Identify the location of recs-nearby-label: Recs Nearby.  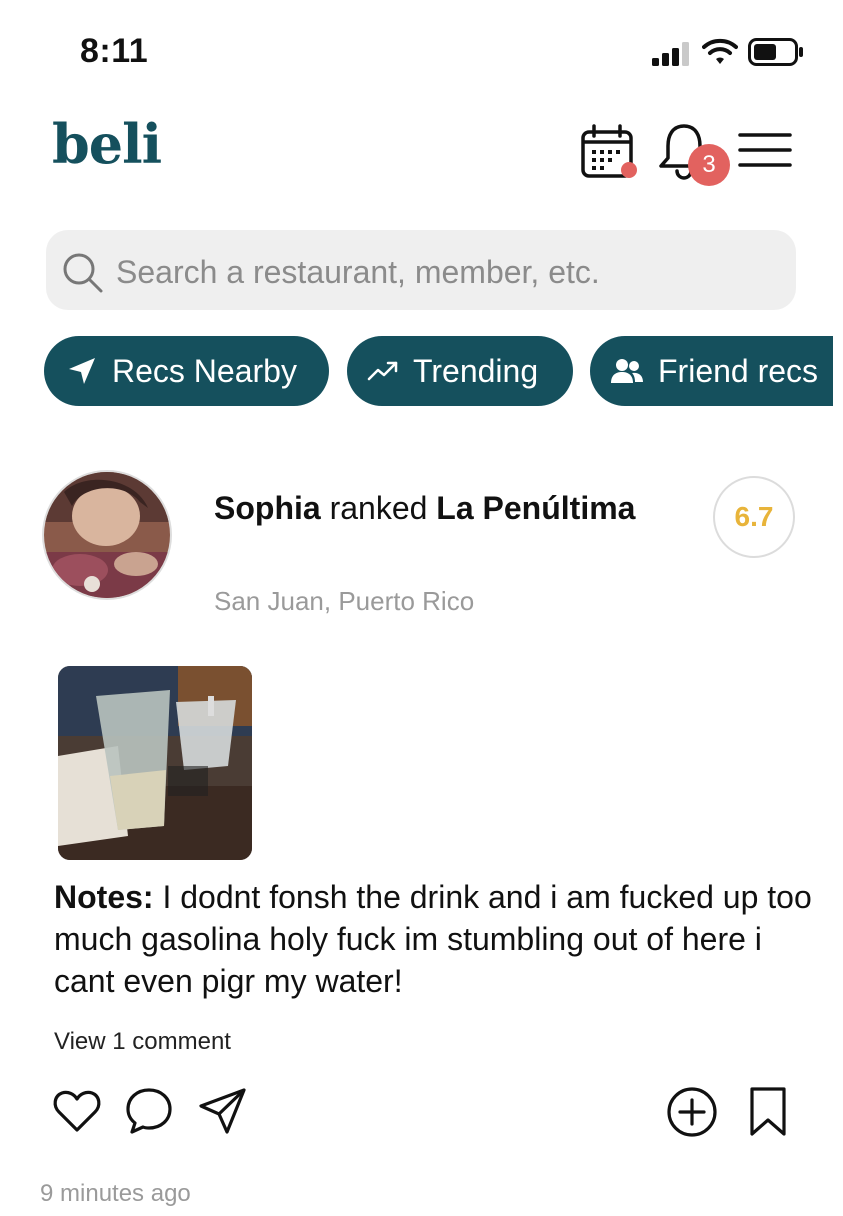
(204, 370).